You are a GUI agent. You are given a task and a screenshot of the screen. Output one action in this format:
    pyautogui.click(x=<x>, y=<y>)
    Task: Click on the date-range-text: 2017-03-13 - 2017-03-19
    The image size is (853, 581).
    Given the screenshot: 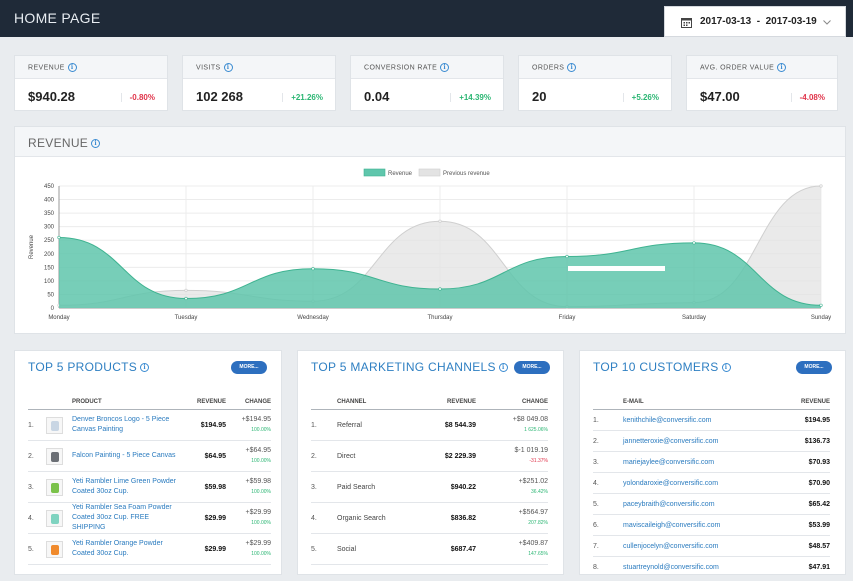 What is the action you would take?
    pyautogui.click(x=758, y=21)
    